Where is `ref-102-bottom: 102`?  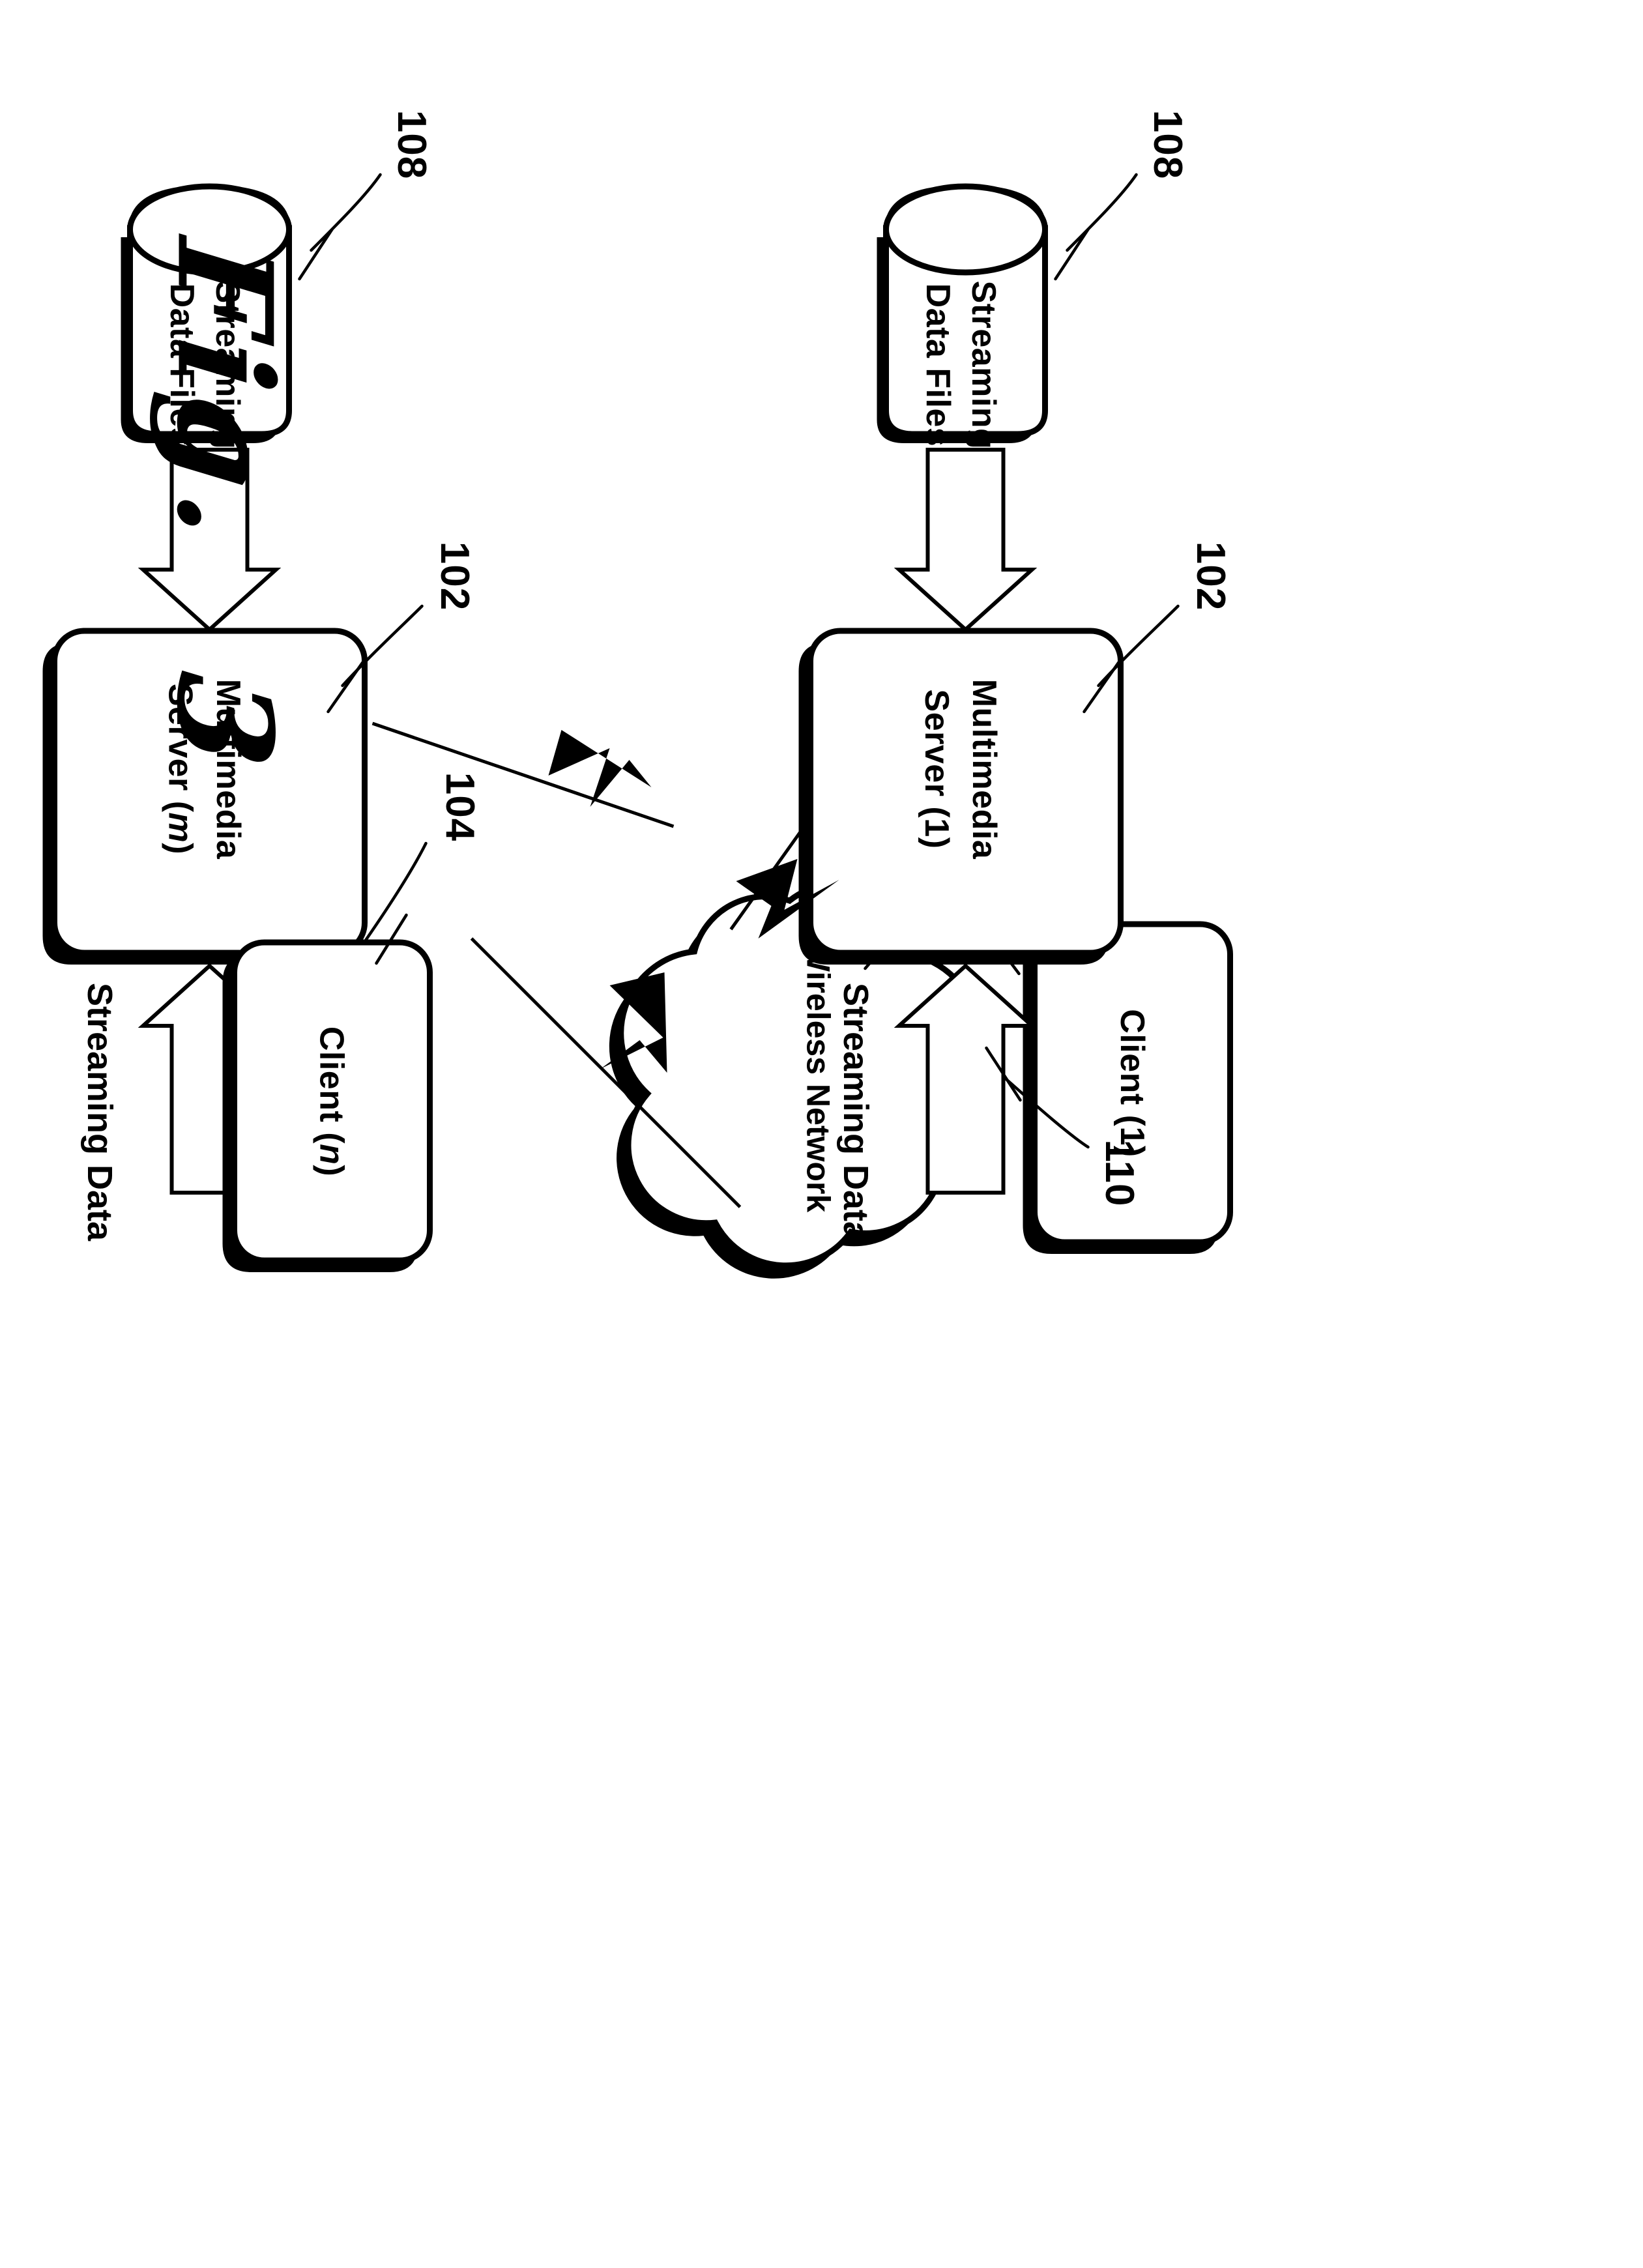
ref-102-bottom: 102 is located at coordinates (1210, 576).